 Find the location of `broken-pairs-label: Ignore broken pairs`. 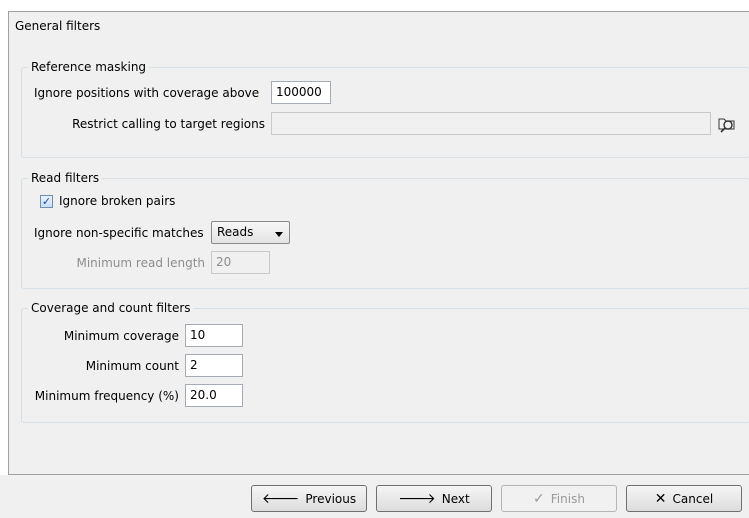

broken-pairs-label: Ignore broken pairs is located at coordinates (117, 201).